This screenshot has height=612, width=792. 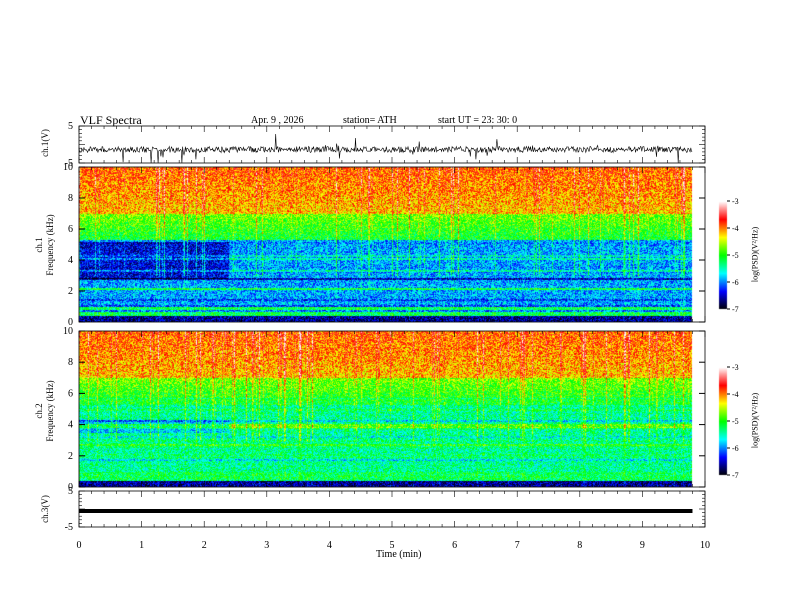 What do you see at coordinates (705, 545) in the screenshot?
I see `x-tick-label: 10` at bounding box center [705, 545].